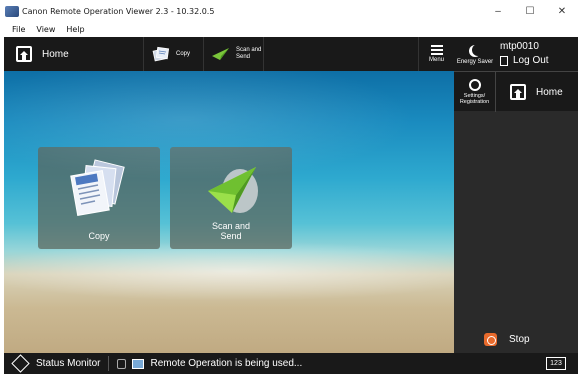 The height and width of the screenshot is (374, 578). I want to click on window-controls: – ☐ ✕, so click(530, 11).